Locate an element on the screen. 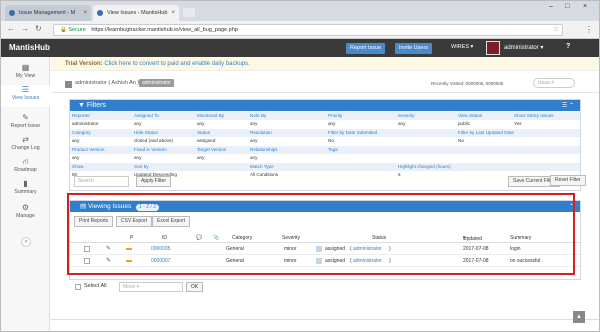  apply-filter-button: Apply Filter is located at coordinates (154, 181).